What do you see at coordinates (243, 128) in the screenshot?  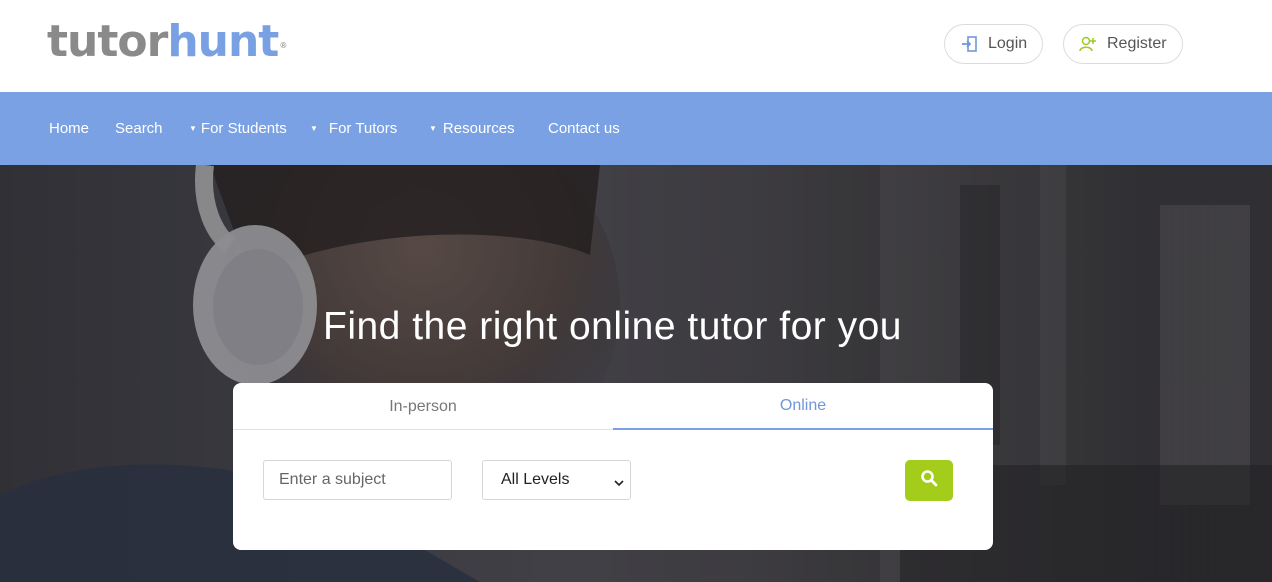 I see `nav-label: For Students` at bounding box center [243, 128].